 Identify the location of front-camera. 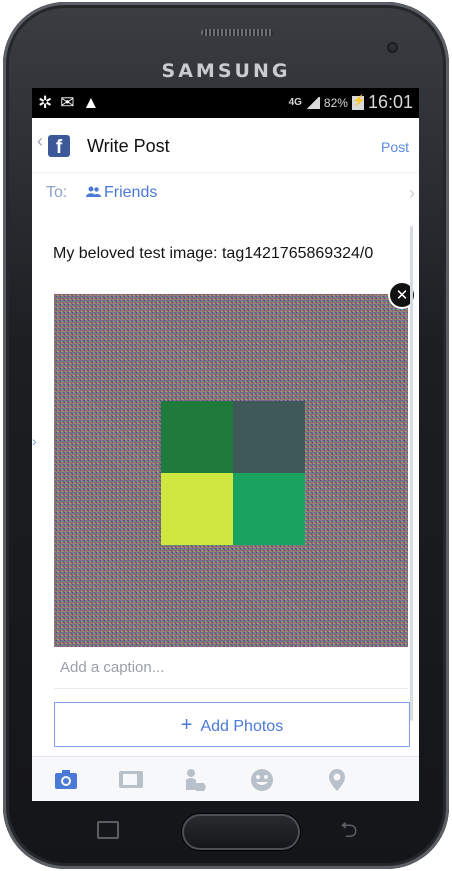
(392, 47).